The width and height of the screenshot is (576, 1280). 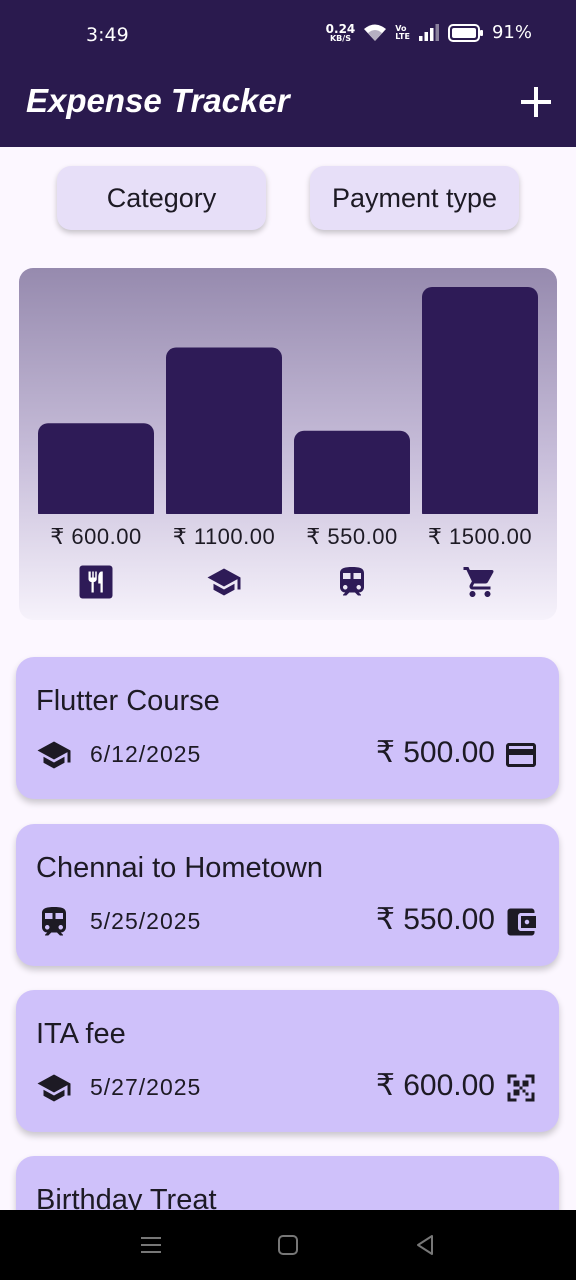 I want to click on expense-card: Chennai to Hometown 5/25/2025 ₹ 550.00, so click(x=287, y=895).